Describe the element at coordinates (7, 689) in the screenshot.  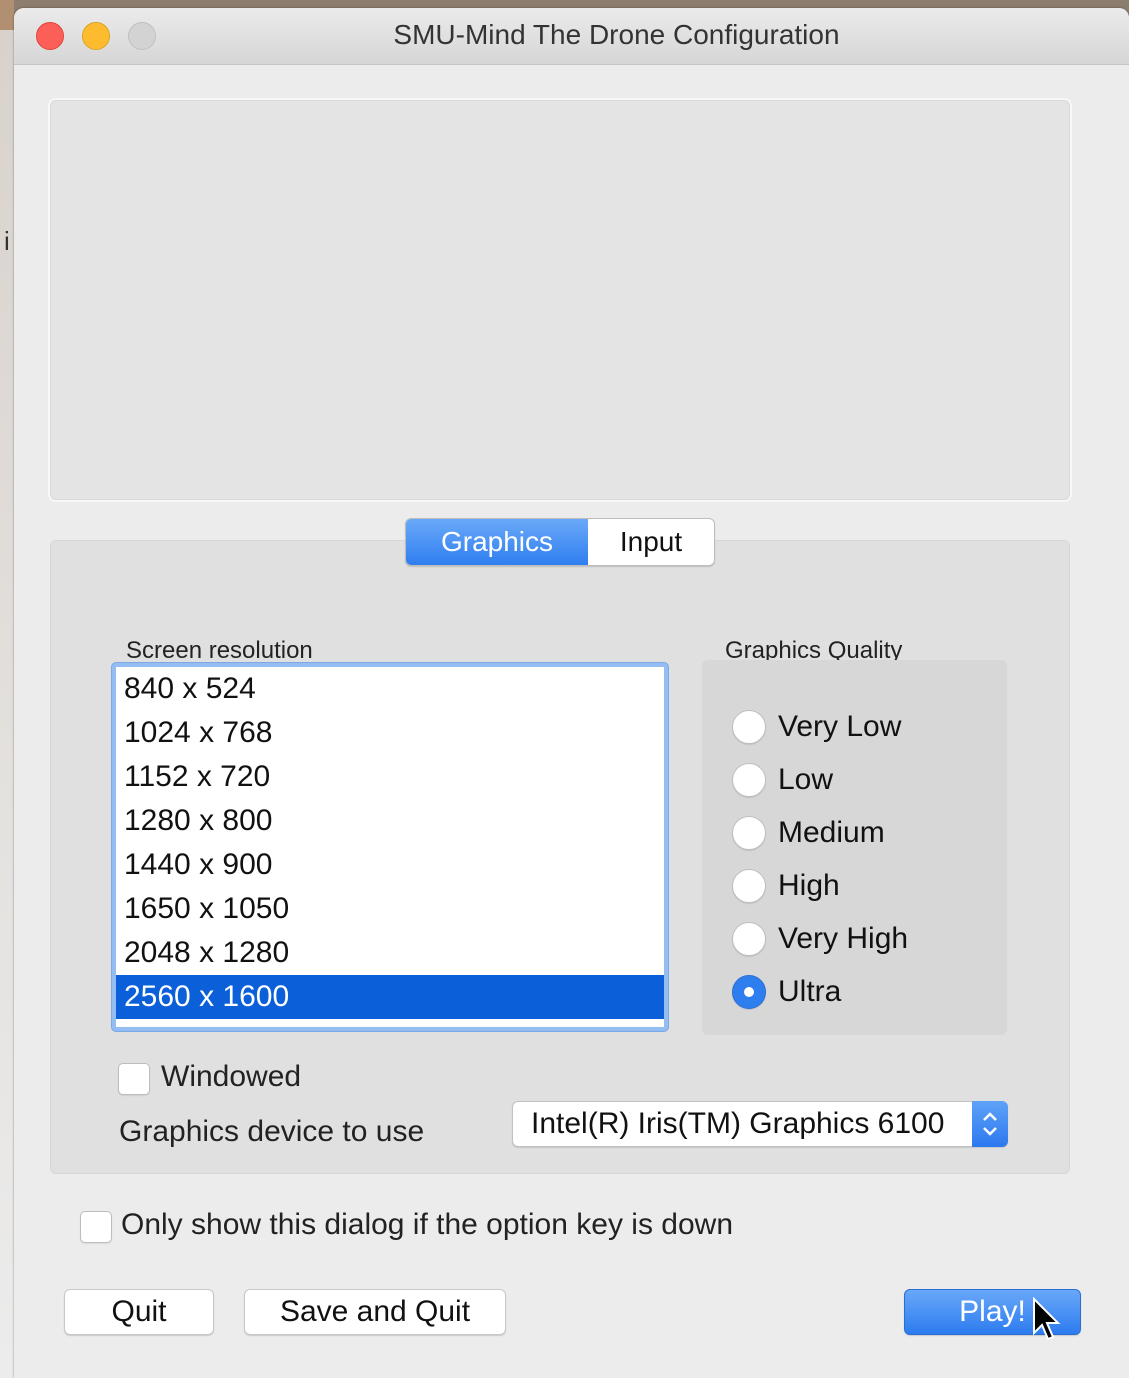
I see `background-window-edge` at that location.